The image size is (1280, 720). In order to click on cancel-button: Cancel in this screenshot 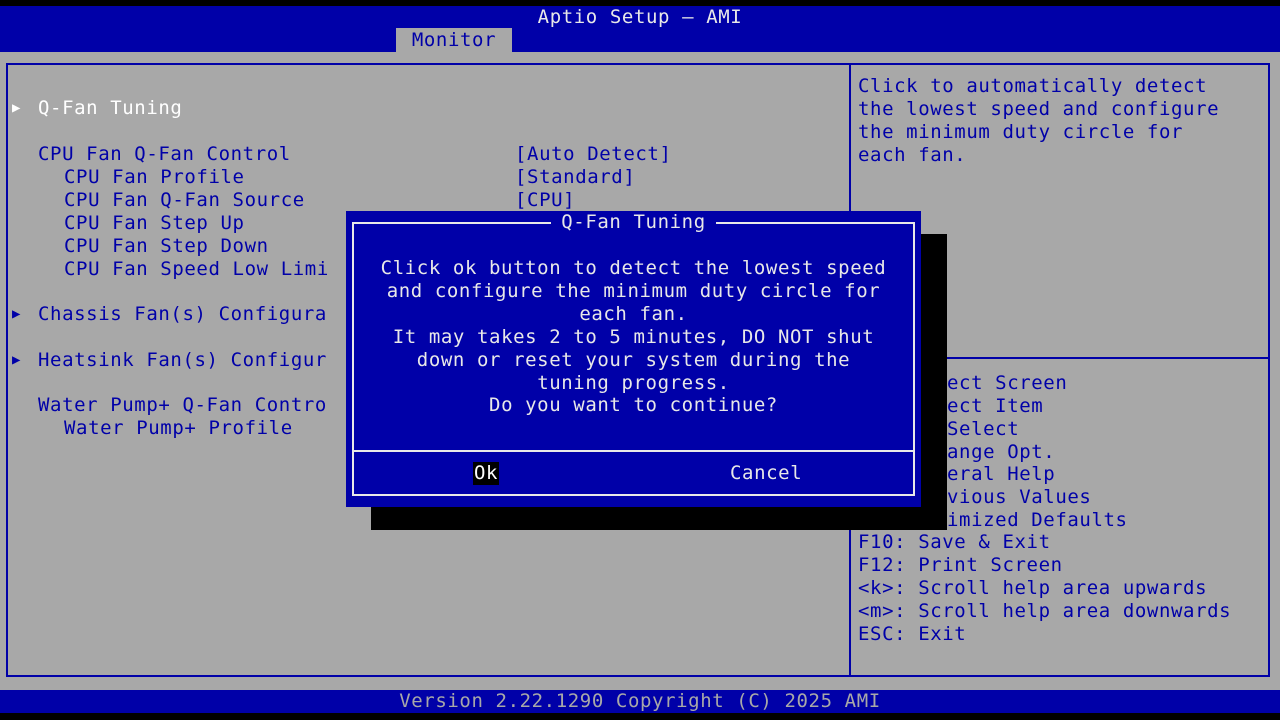, I will do `click(766, 473)`.